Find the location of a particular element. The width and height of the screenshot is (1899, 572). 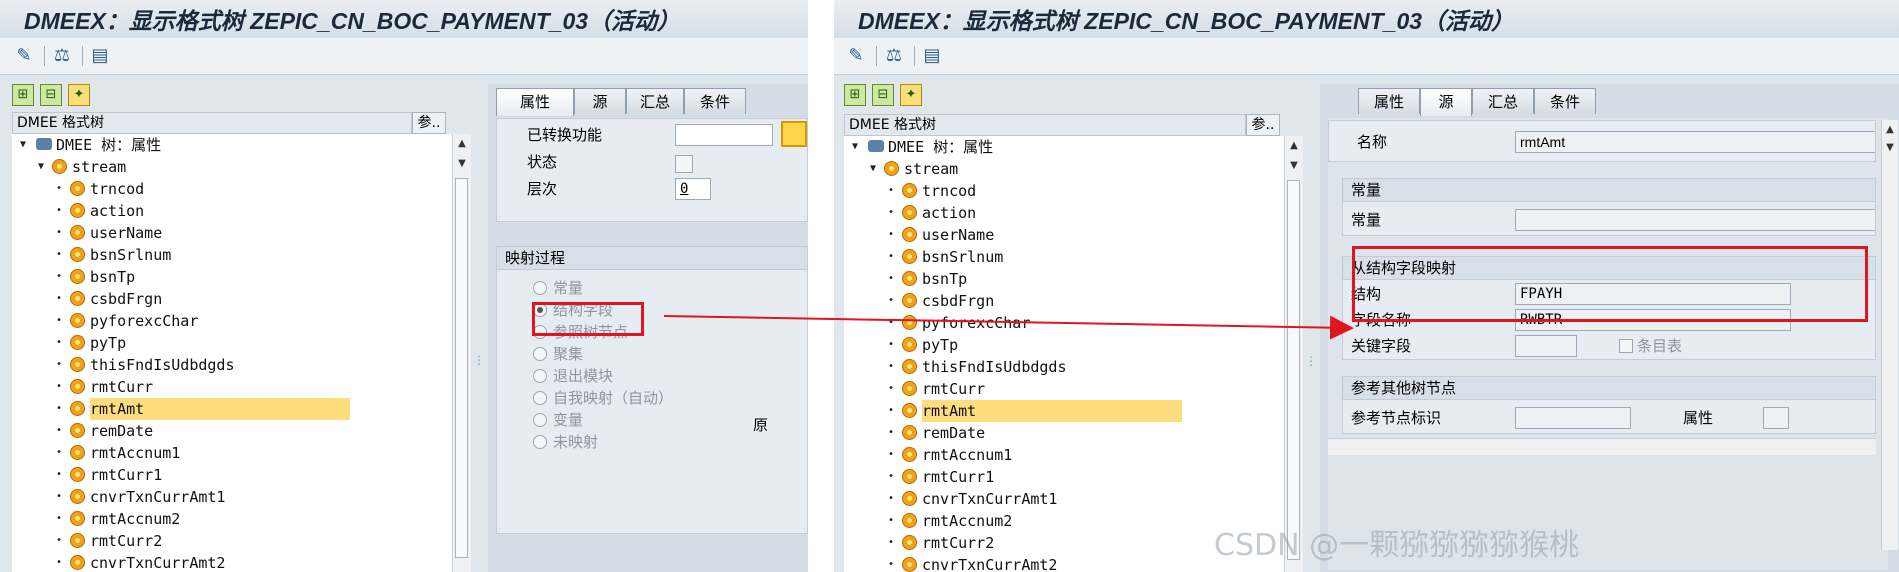

mapping-option-label: 未映射 is located at coordinates (576, 442).